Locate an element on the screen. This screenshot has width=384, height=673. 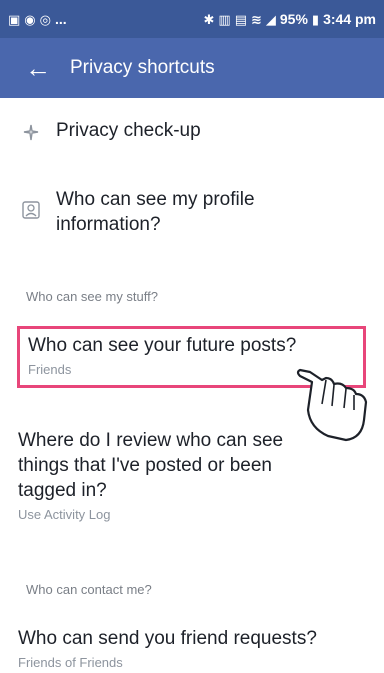
profile-info-item: Who can see my profile information? is located at coordinates (192, 212).